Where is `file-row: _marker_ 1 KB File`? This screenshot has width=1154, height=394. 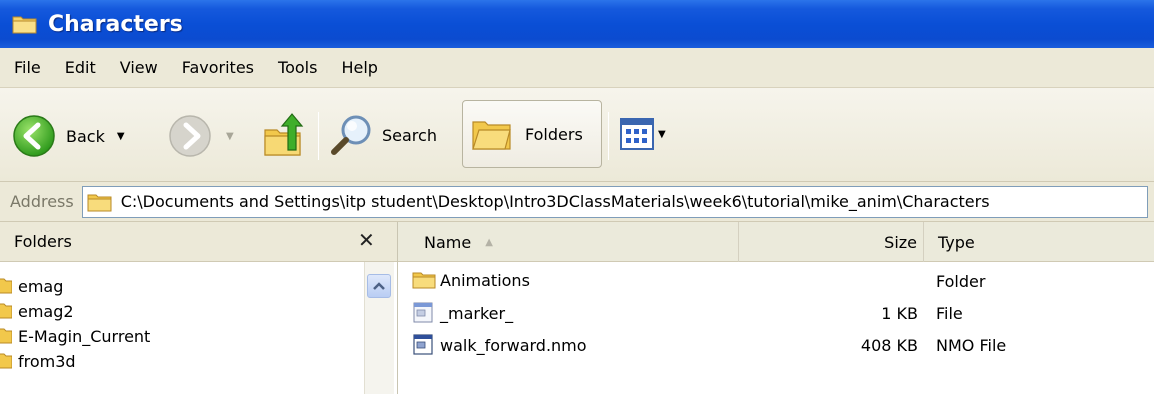
file-row: _marker_ 1 KB File is located at coordinates (776, 314).